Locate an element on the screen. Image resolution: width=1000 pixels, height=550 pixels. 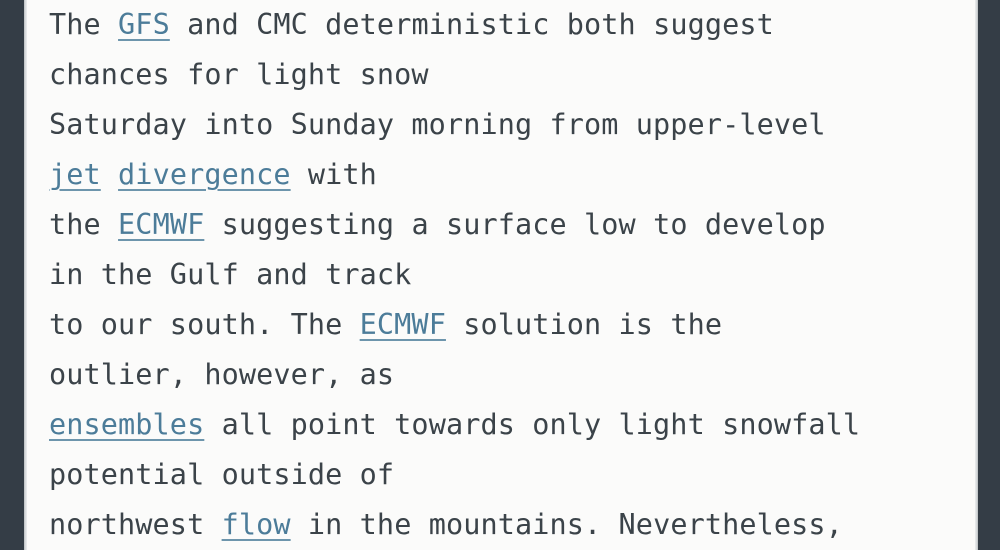
text-run: potential outside of is located at coordinates (222, 474).